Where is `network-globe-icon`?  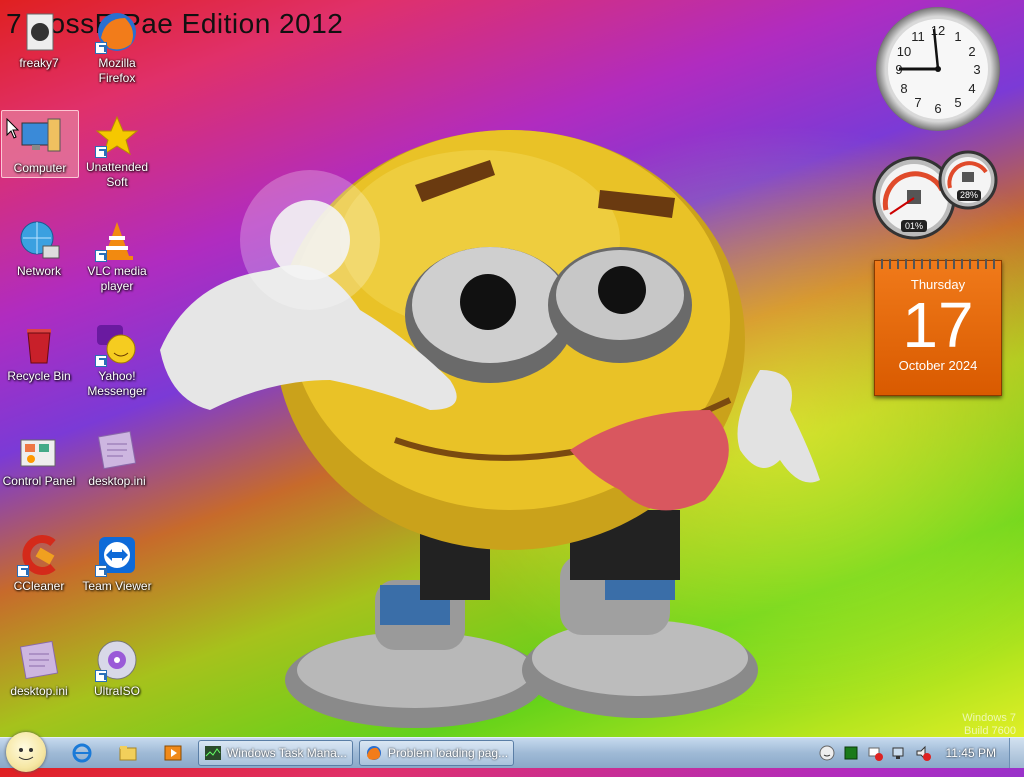
network-globe-icon is located at coordinates (39, 240).